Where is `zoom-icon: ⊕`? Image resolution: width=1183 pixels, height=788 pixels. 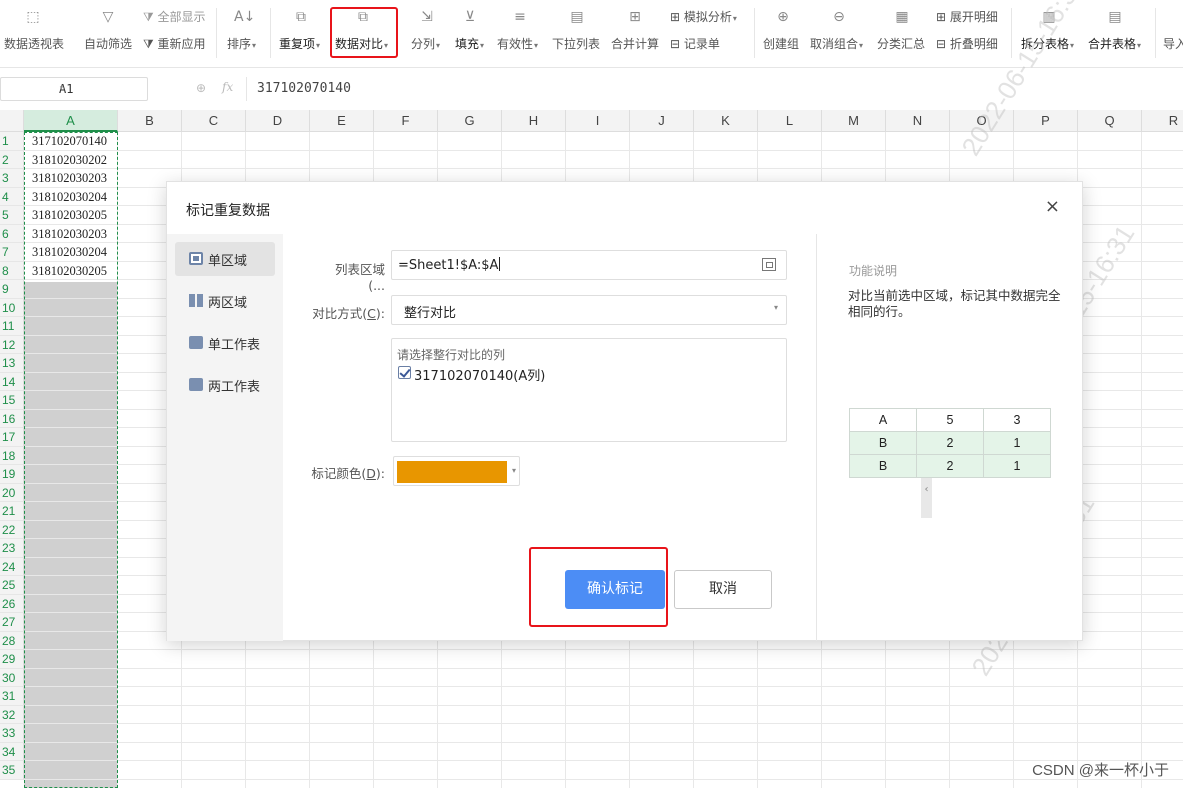
zoom-icon: ⊕ is located at coordinates (201, 88).